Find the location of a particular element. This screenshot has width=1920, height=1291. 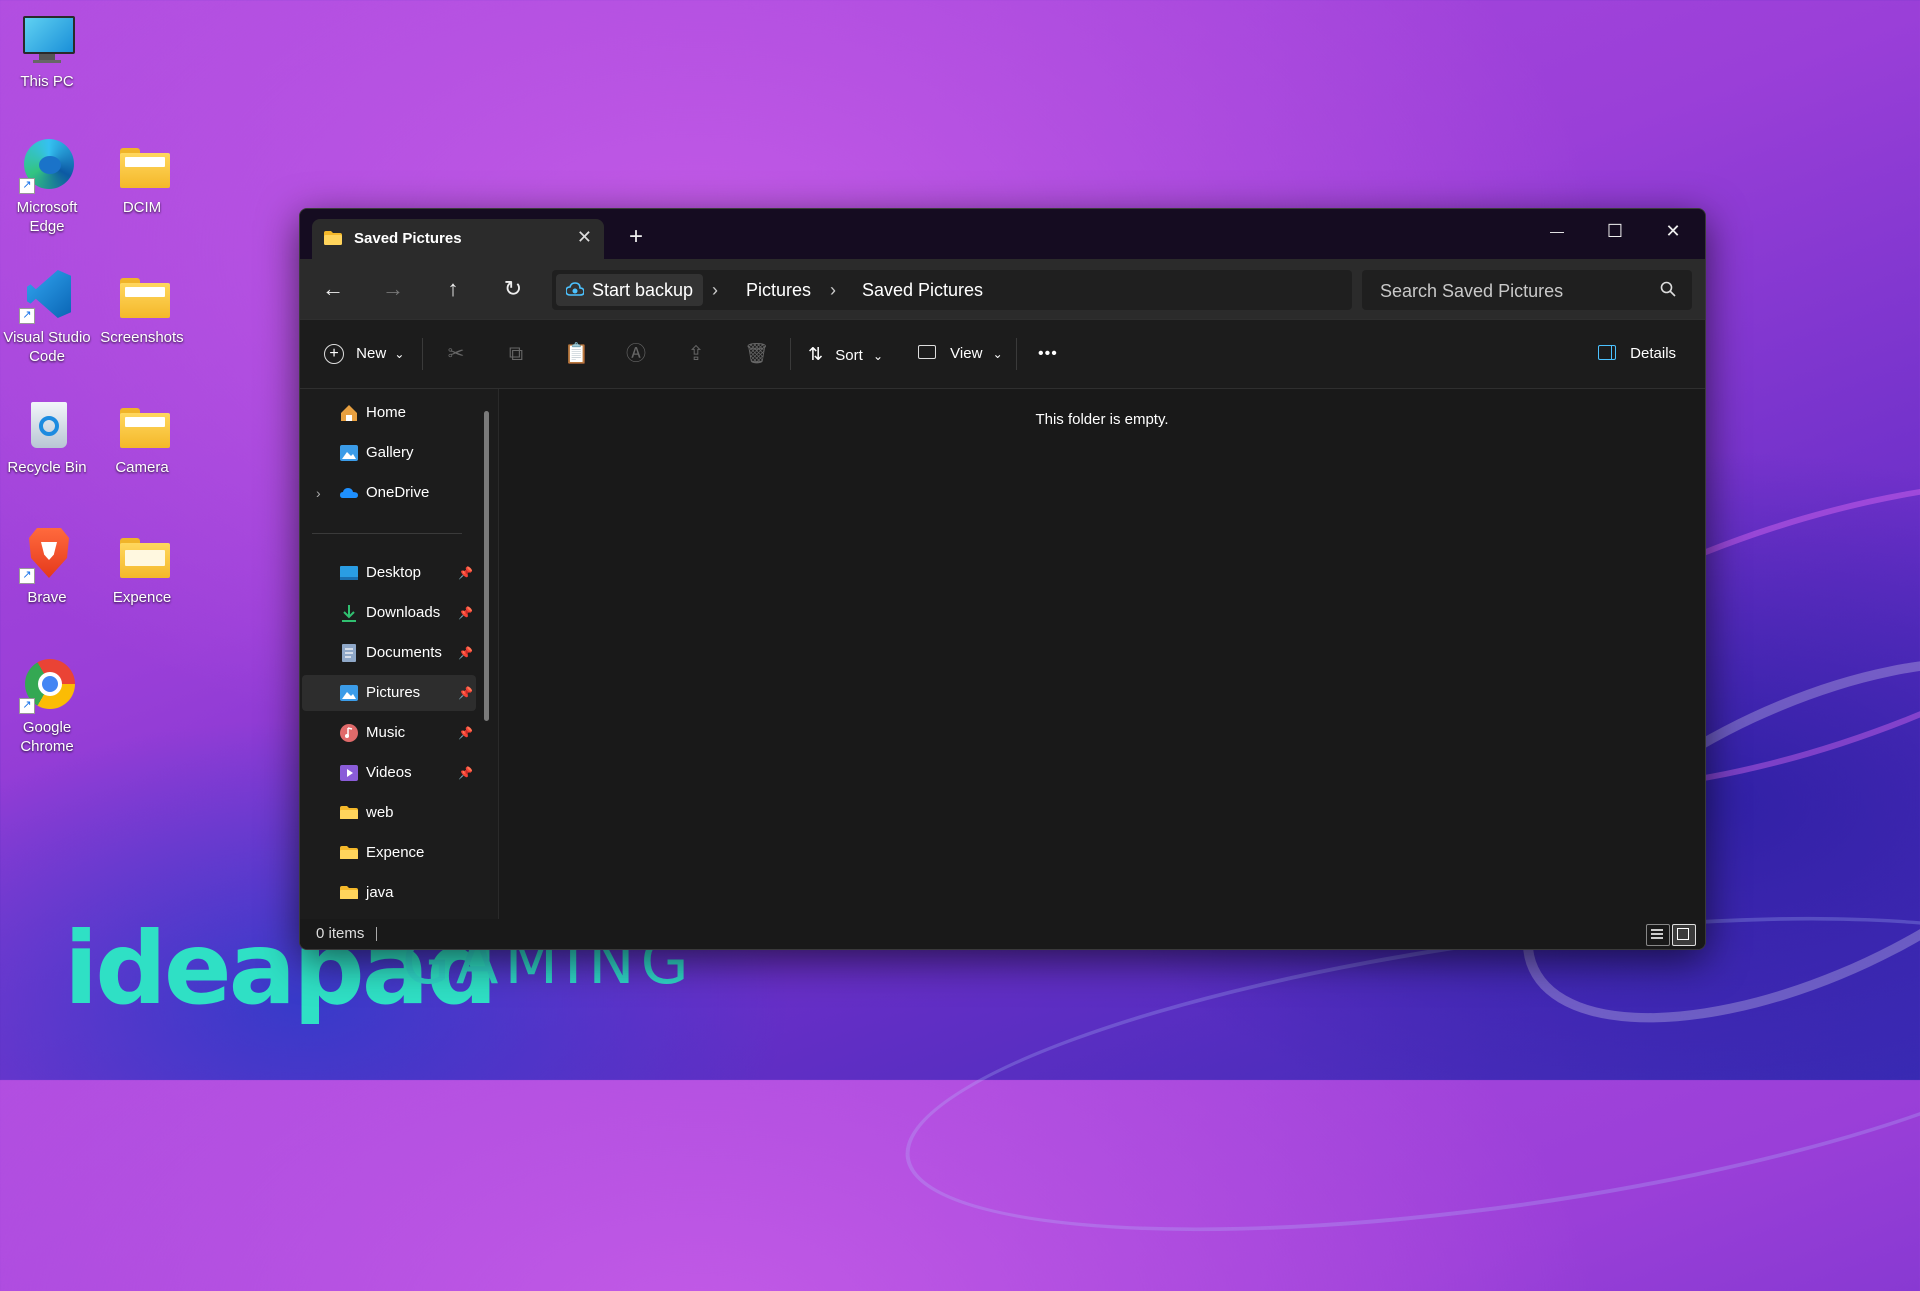

monitor-icon is located at coordinates (47, 40).